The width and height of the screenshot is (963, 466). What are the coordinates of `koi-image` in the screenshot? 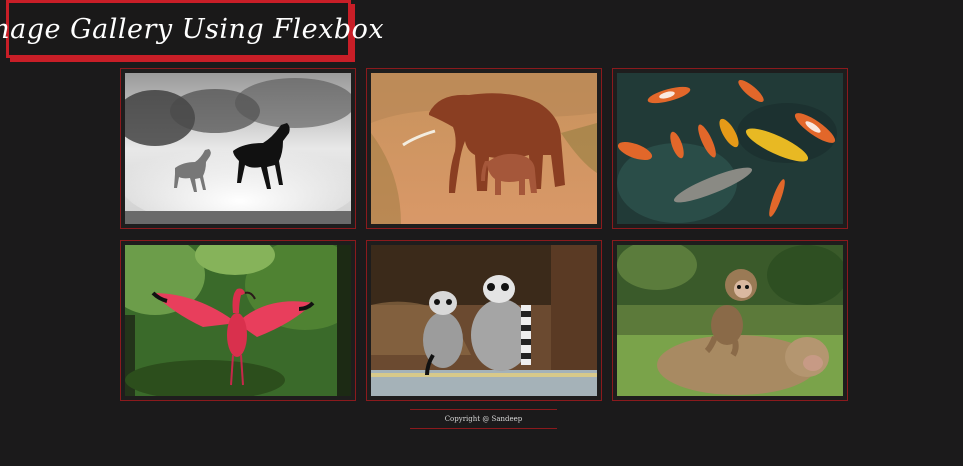 It's located at (730, 148).